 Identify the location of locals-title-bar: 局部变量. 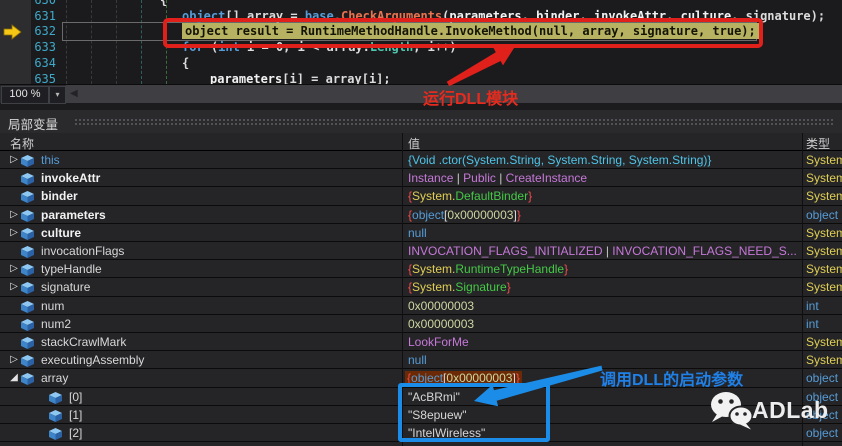
(421, 121).